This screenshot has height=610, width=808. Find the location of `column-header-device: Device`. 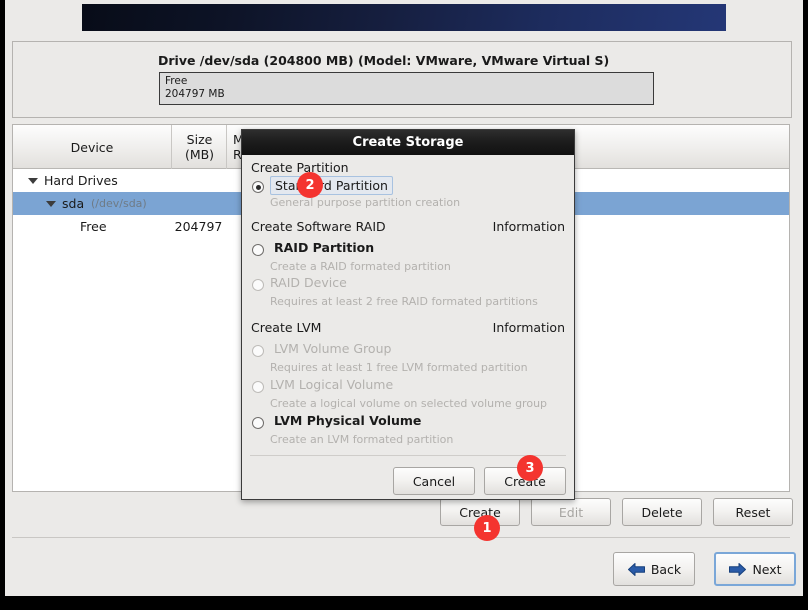

column-header-device: Device is located at coordinates (92, 147).